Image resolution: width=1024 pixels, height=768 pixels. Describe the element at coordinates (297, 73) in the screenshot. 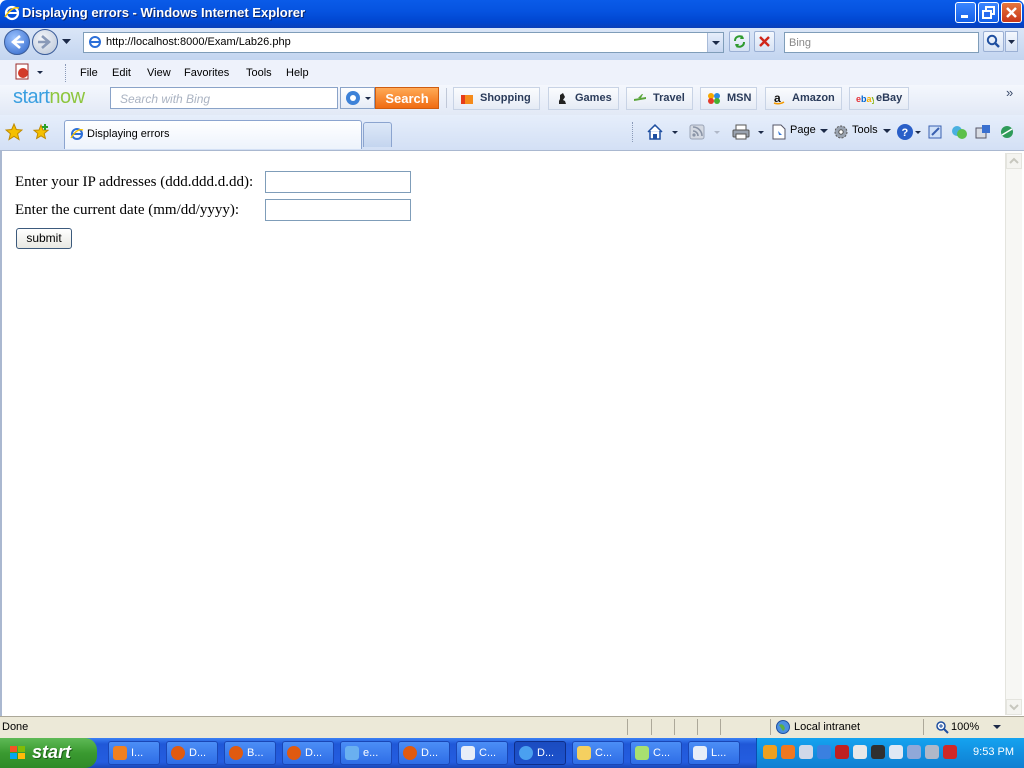

I see `menu-help: Help` at that location.